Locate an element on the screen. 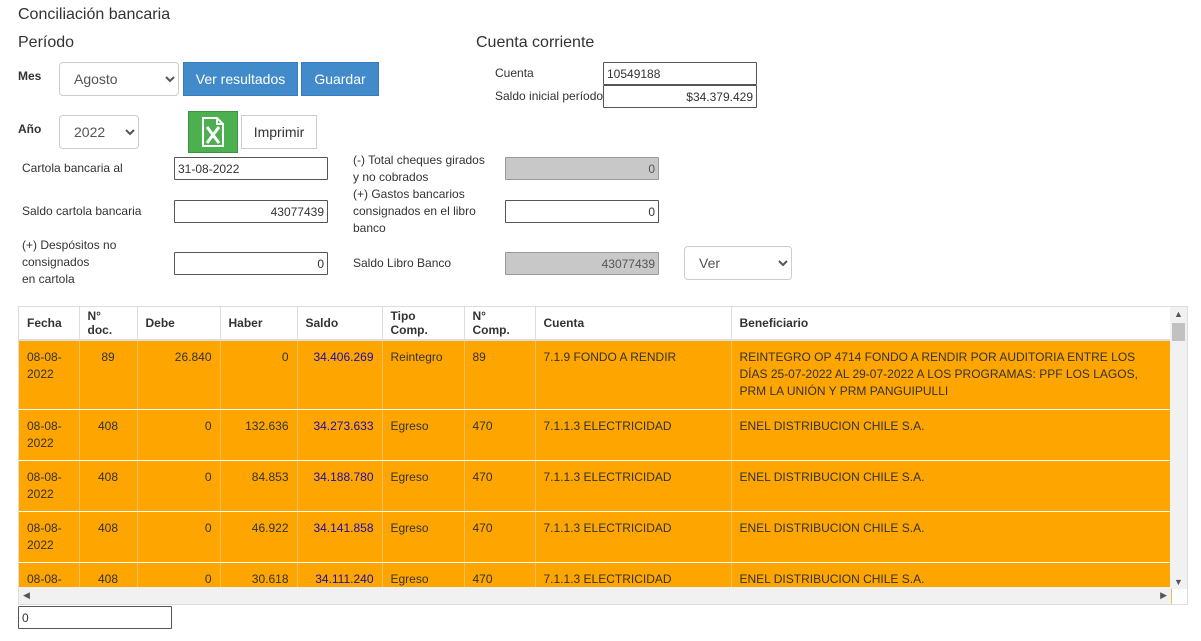 The image size is (1201, 641). haber-cell: 46.922 is located at coordinates (259, 537).